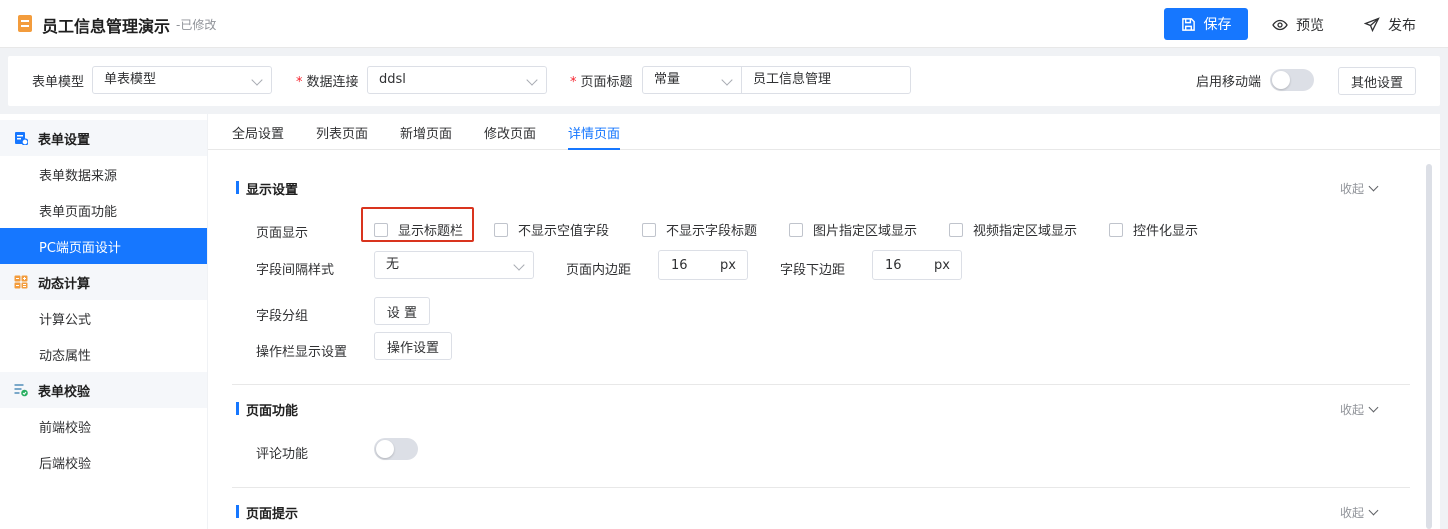  Describe the element at coordinates (917, 265) in the screenshot. I see `field-margin-input: 16 px` at that location.